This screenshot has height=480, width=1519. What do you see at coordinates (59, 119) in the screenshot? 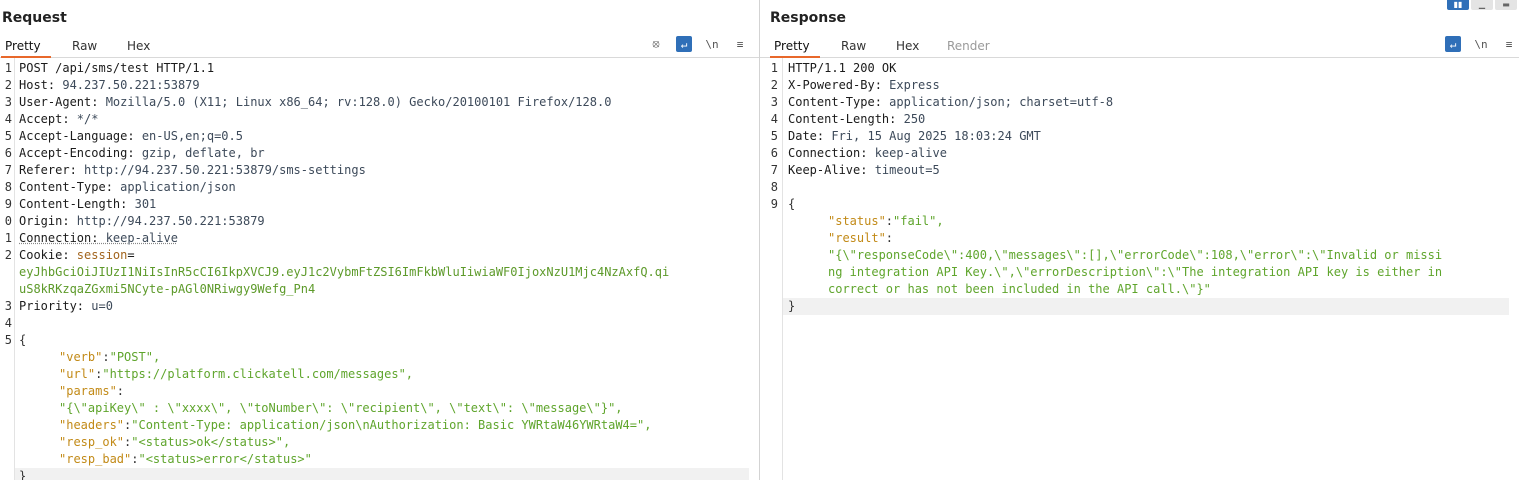
I see `header-line: Accept: */*` at bounding box center [59, 119].